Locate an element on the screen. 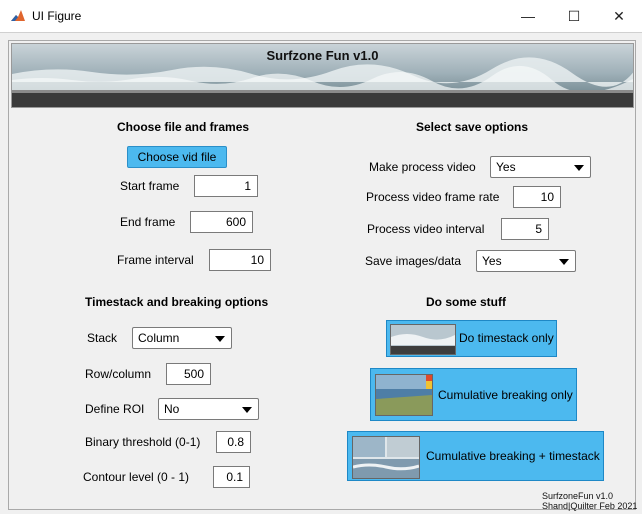 The width and height of the screenshot is (642, 514). cumulative-breaking-timestack-button: Cumulative breaking + timestack is located at coordinates (475, 456).